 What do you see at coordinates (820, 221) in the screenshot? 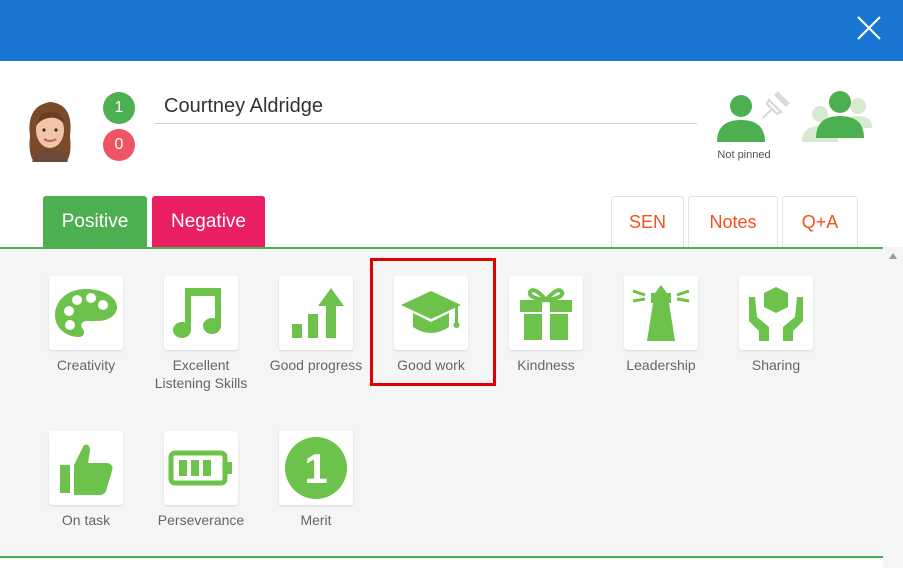
I see `tab-qa: Q+A` at bounding box center [820, 221].